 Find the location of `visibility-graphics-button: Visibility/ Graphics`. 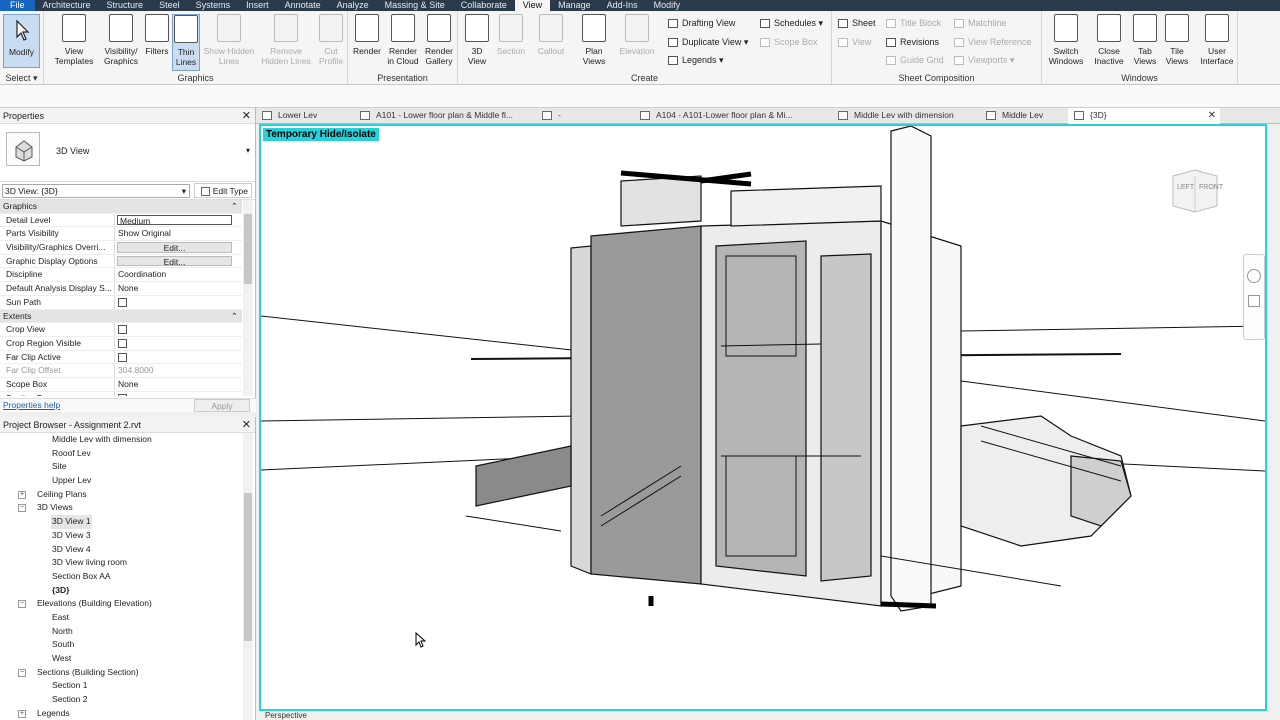

visibility-graphics-button: Visibility/ Graphics is located at coordinates (121, 40).